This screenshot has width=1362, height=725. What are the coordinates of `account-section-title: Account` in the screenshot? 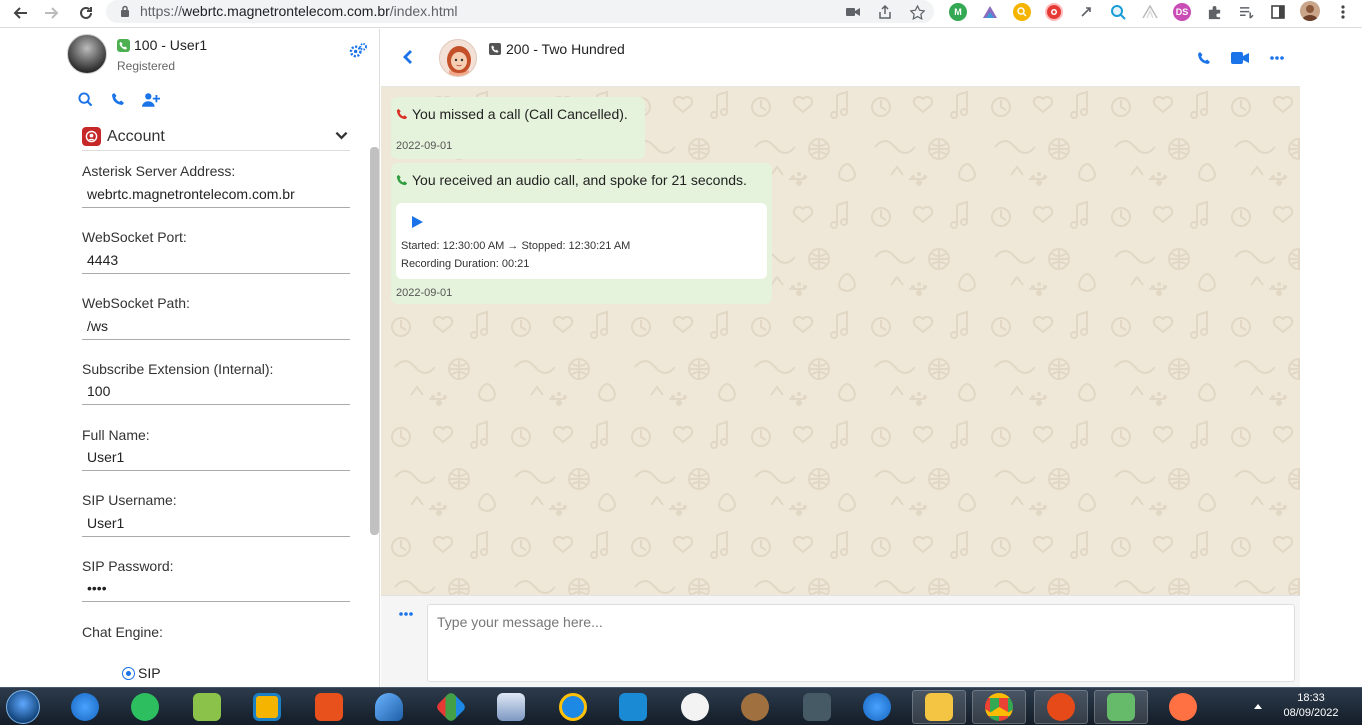 It's located at (136, 136).